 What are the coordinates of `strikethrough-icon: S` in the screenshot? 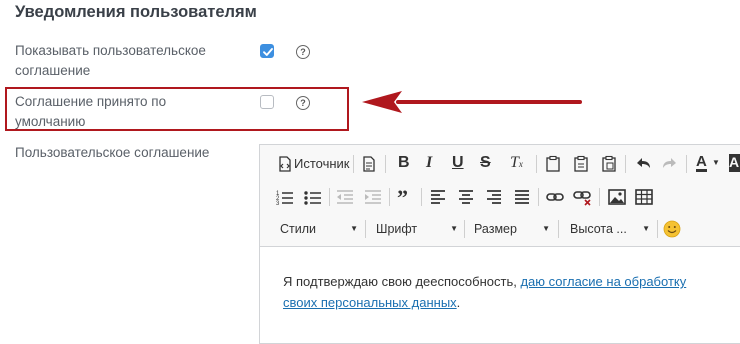 It's located at (485, 163).